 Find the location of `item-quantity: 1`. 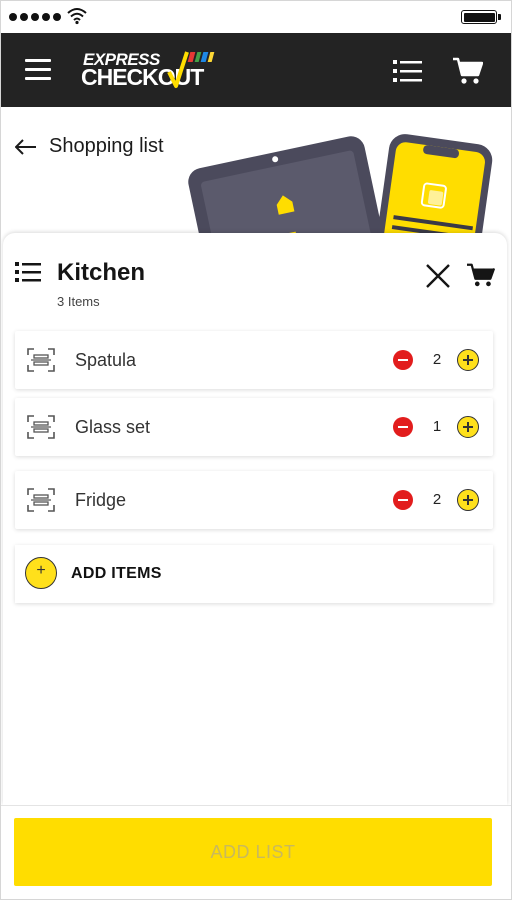

item-quantity: 1 is located at coordinates (437, 426).